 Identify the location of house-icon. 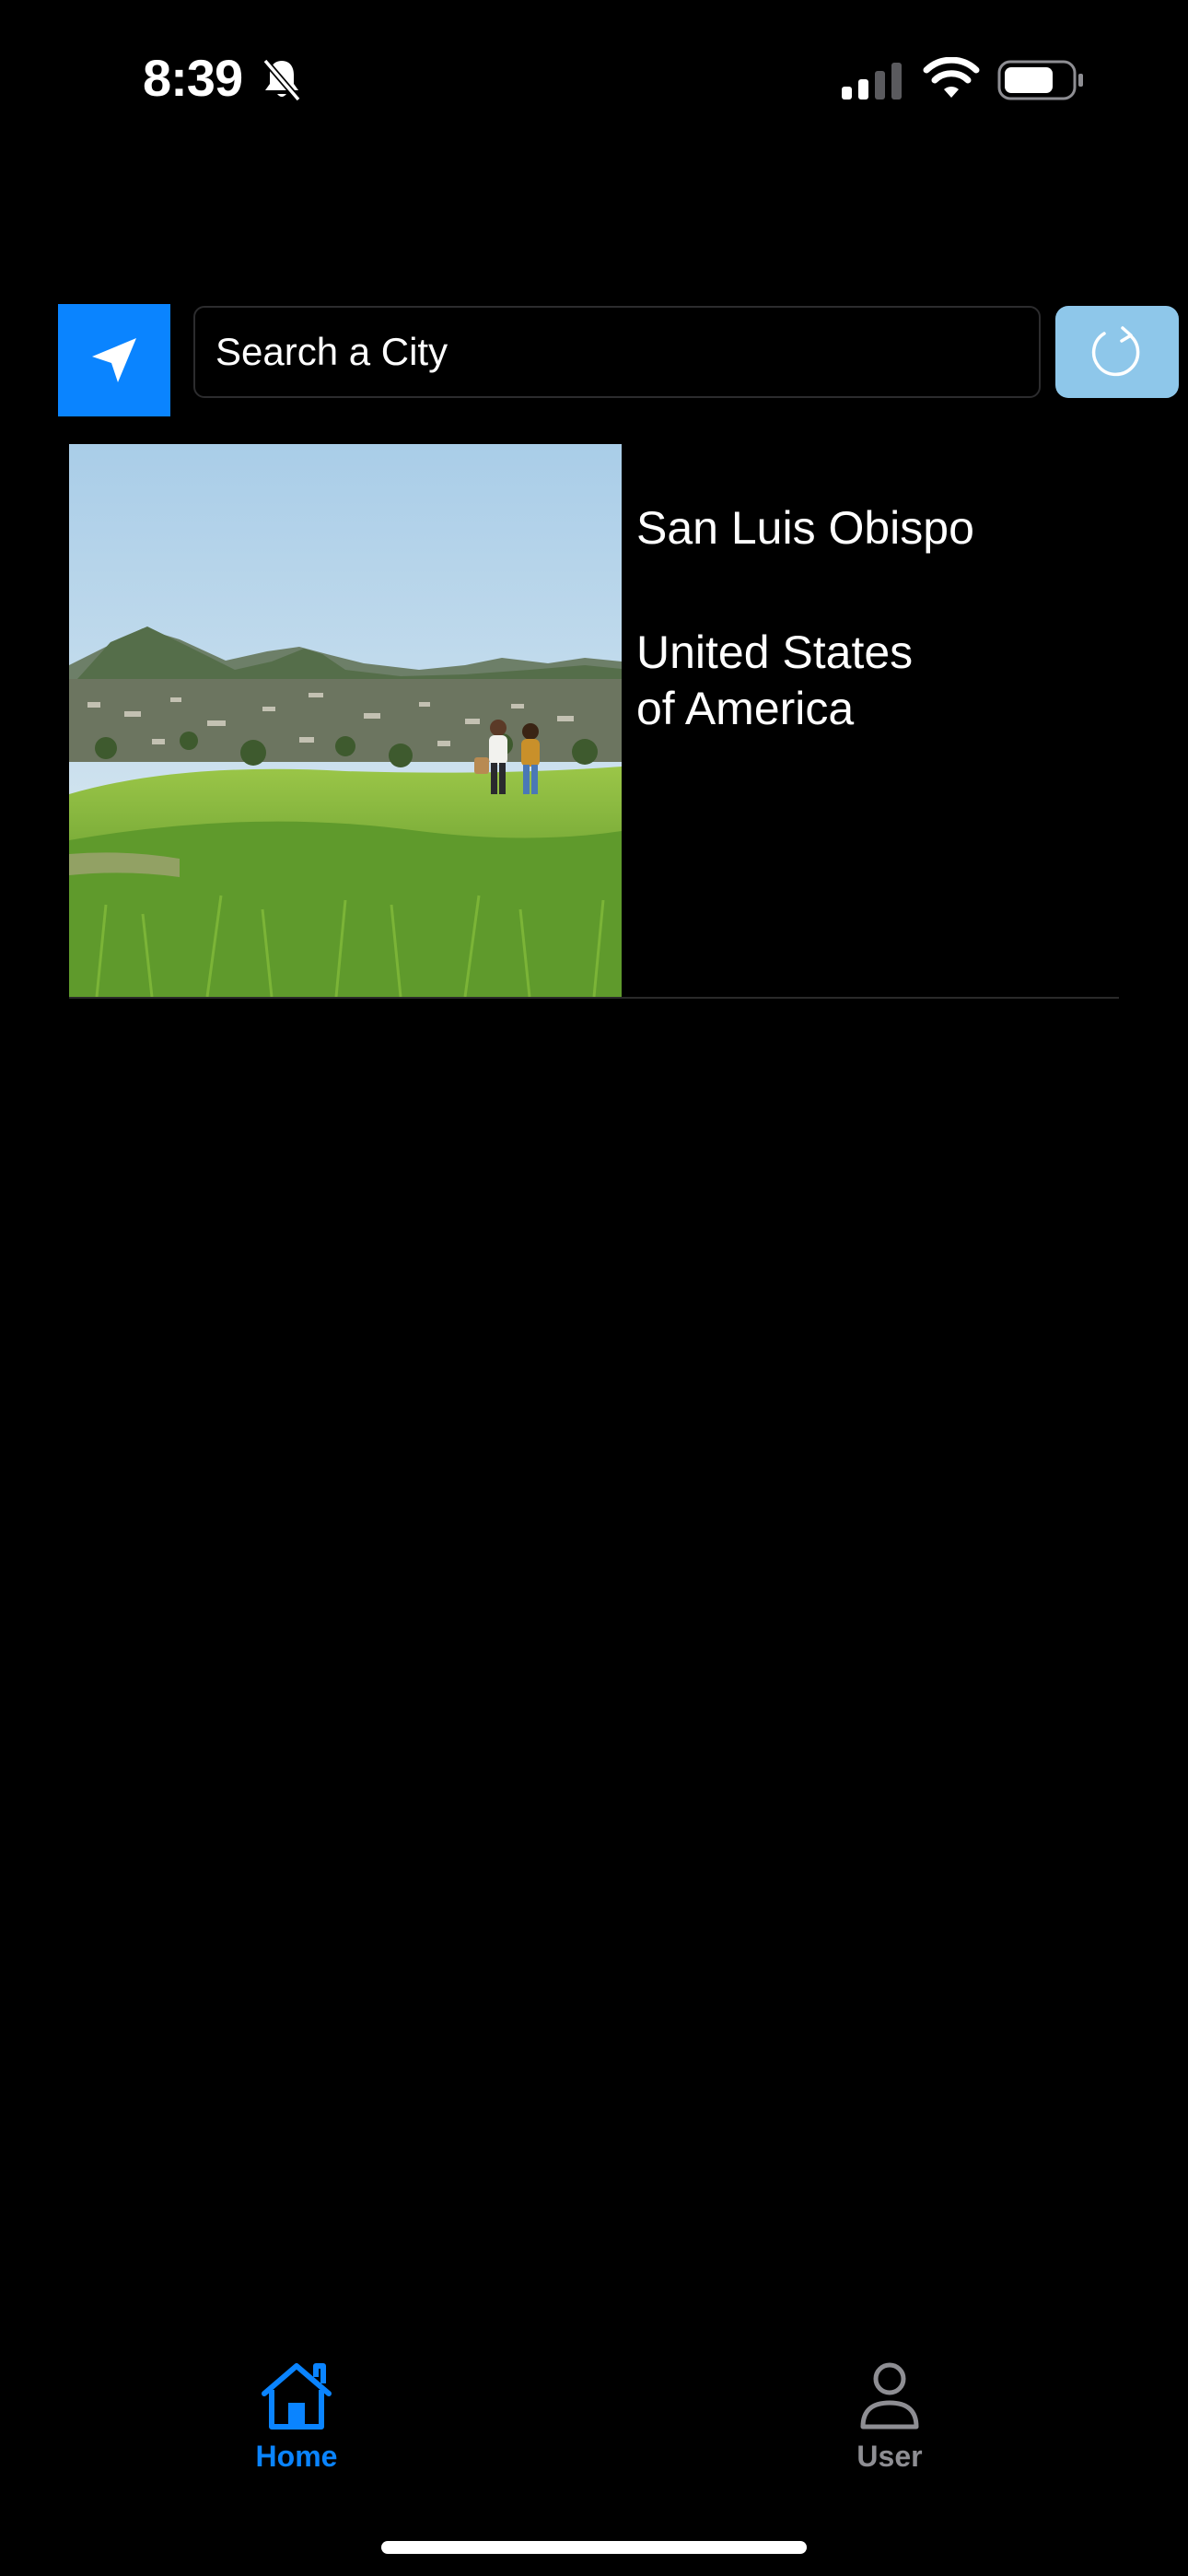
(297, 2396).